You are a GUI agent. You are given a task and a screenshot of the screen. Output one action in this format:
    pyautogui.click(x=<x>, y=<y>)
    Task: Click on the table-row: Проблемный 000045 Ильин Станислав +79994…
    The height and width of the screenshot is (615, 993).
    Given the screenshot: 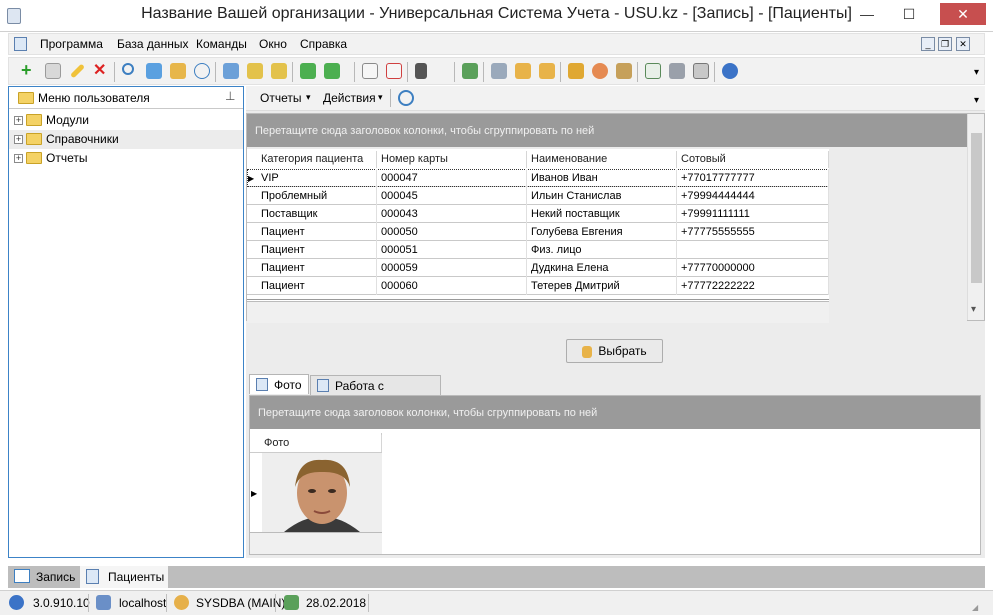 What is the action you would take?
    pyautogui.click(x=538, y=196)
    